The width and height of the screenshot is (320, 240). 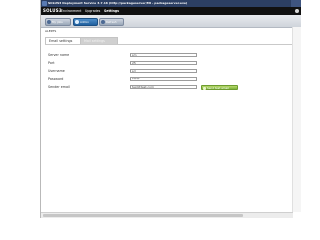 What do you see at coordinates (44, 3) in the screenshot?
I see `app-icon` at bounding box center [44, 3].